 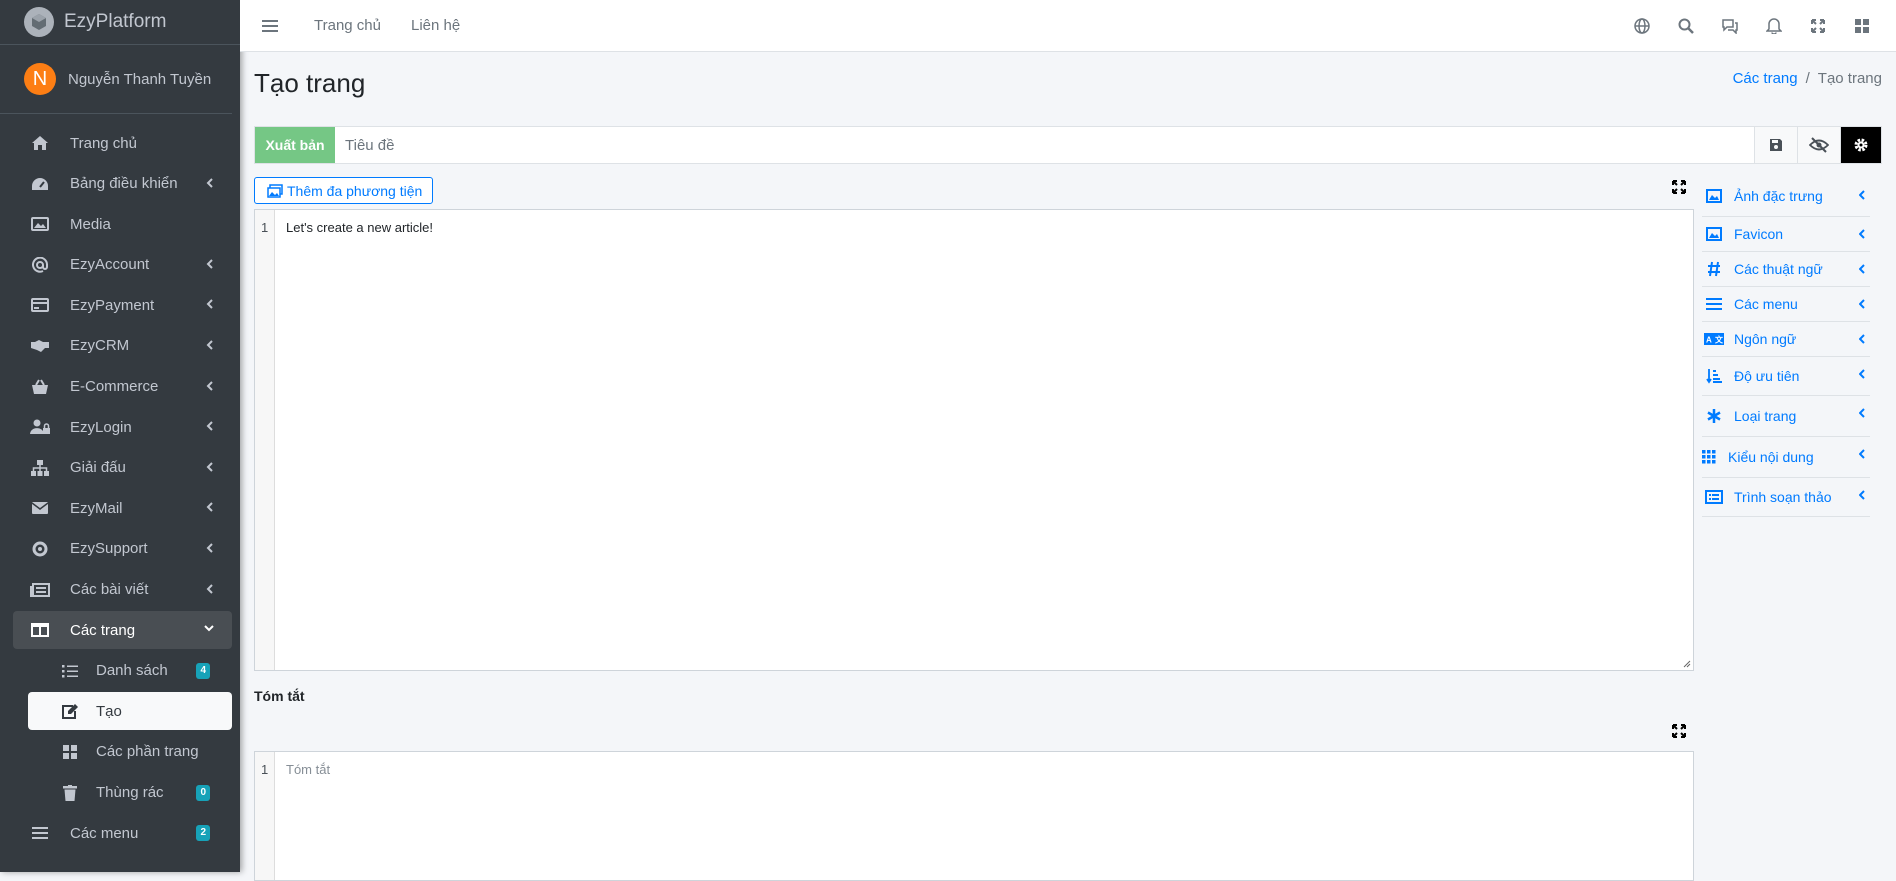 What do you see at coordinates (40, 468) in the screenshot?
I see `sitemap-icon` at bounding box center [40, 468].